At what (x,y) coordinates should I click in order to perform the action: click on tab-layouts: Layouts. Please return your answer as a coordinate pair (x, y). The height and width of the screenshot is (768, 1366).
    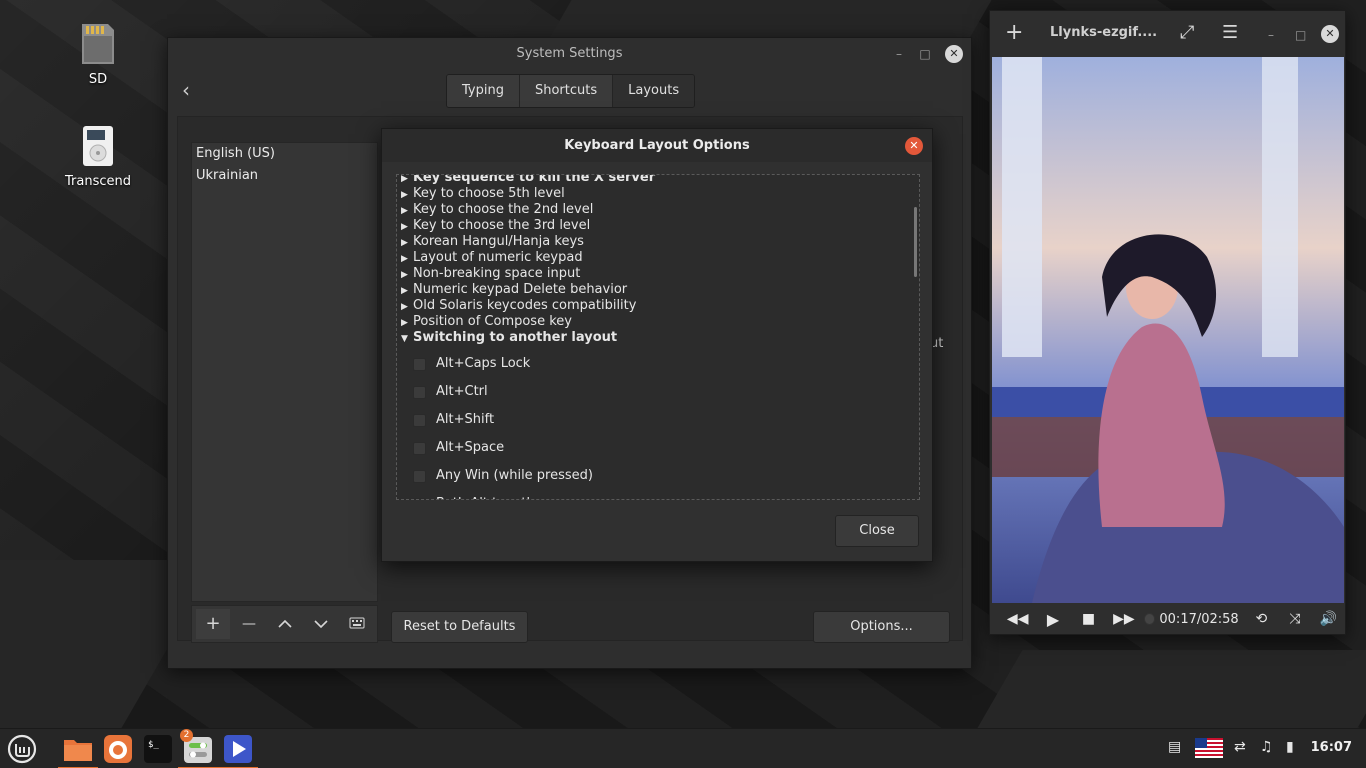
    Looking at the image, I should click on (654, 91).